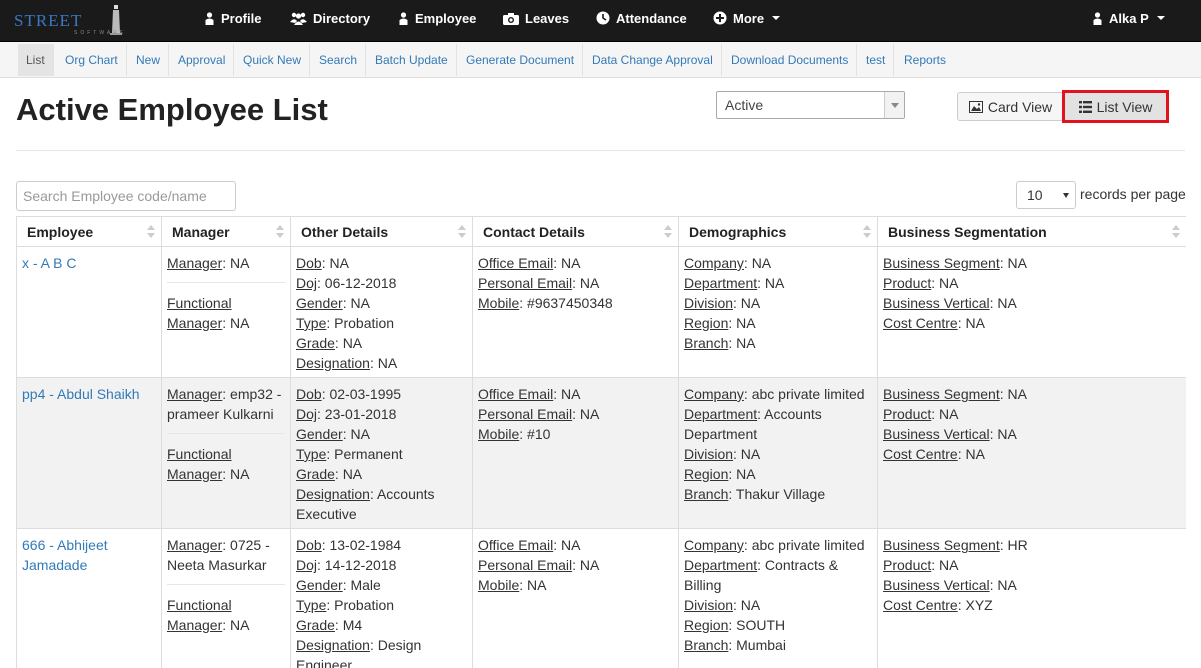  What do you see at coordinates (536, 18) in the screenshot?
I see `nav-leaves: Leaves` at bounding box center [536, 18].